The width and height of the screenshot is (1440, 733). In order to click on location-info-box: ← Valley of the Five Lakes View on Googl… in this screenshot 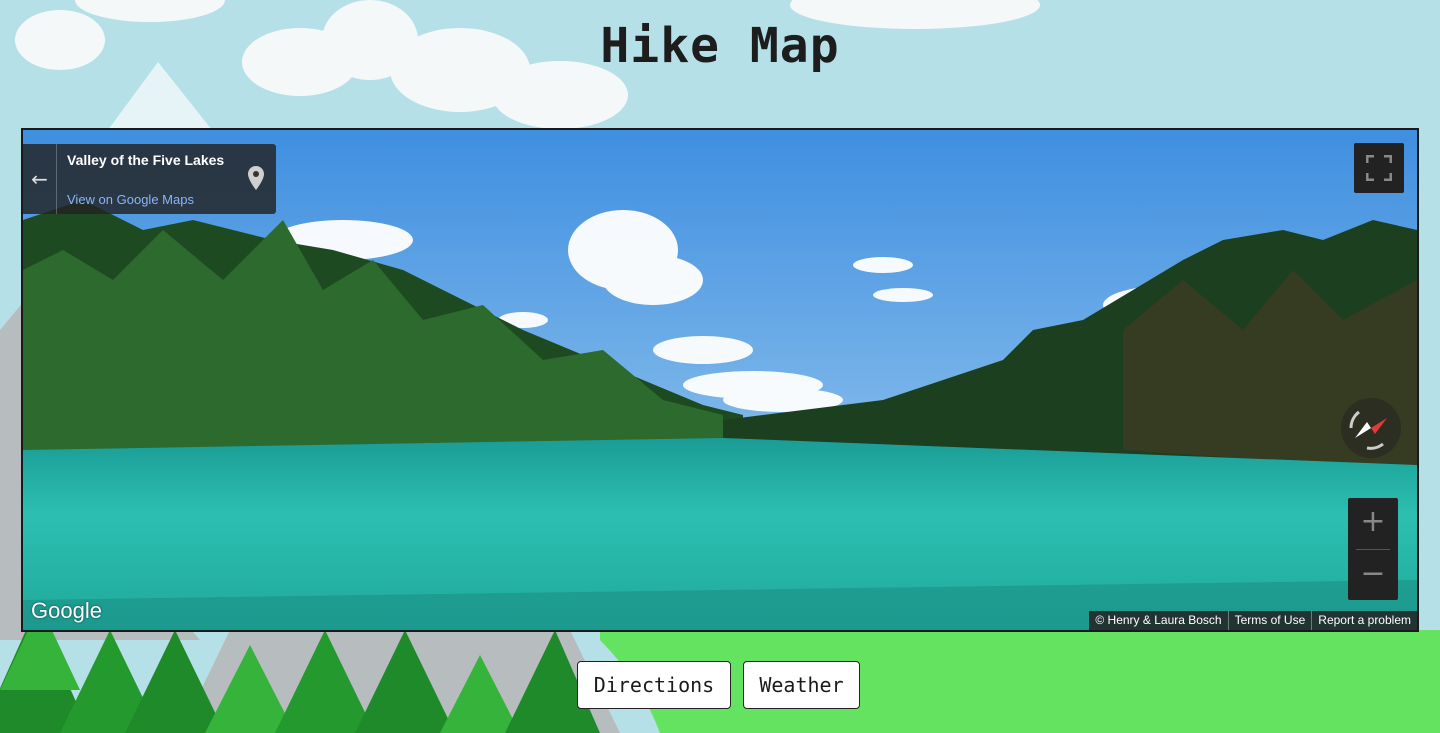, I will do `click(149, 179)`.